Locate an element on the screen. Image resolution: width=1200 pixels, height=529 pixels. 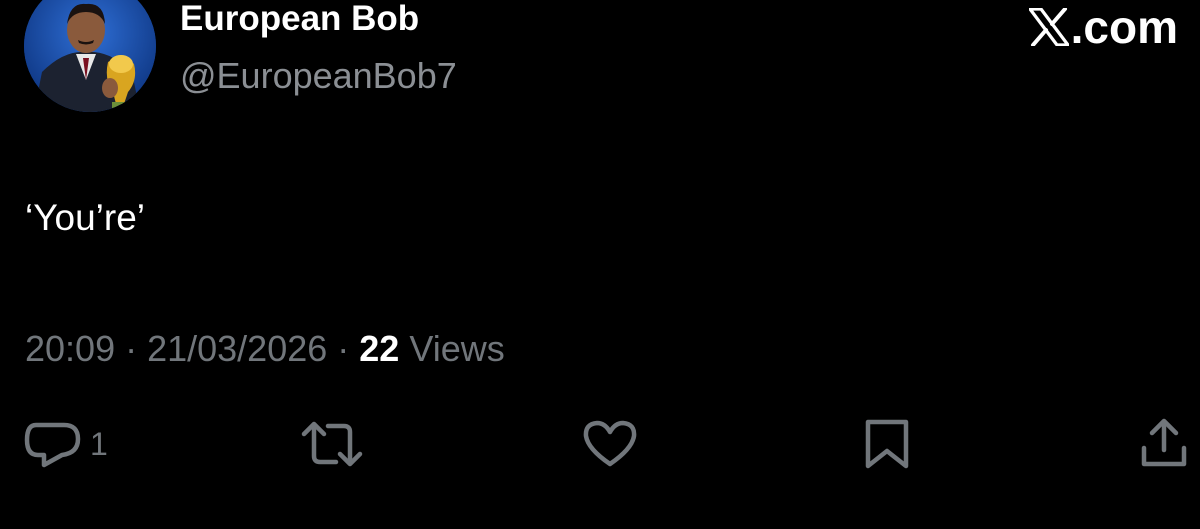
share-button is located at coordinates (1164, 444).